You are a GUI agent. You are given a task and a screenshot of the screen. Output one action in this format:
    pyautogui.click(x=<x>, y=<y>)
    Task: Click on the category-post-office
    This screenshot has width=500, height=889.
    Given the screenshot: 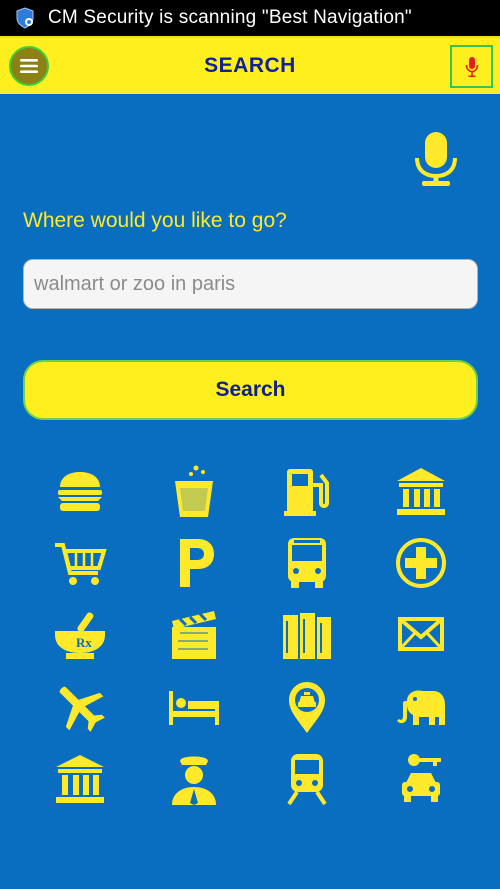 What is the action you would take?
    pyautogui.click(x=421, y=635)
    